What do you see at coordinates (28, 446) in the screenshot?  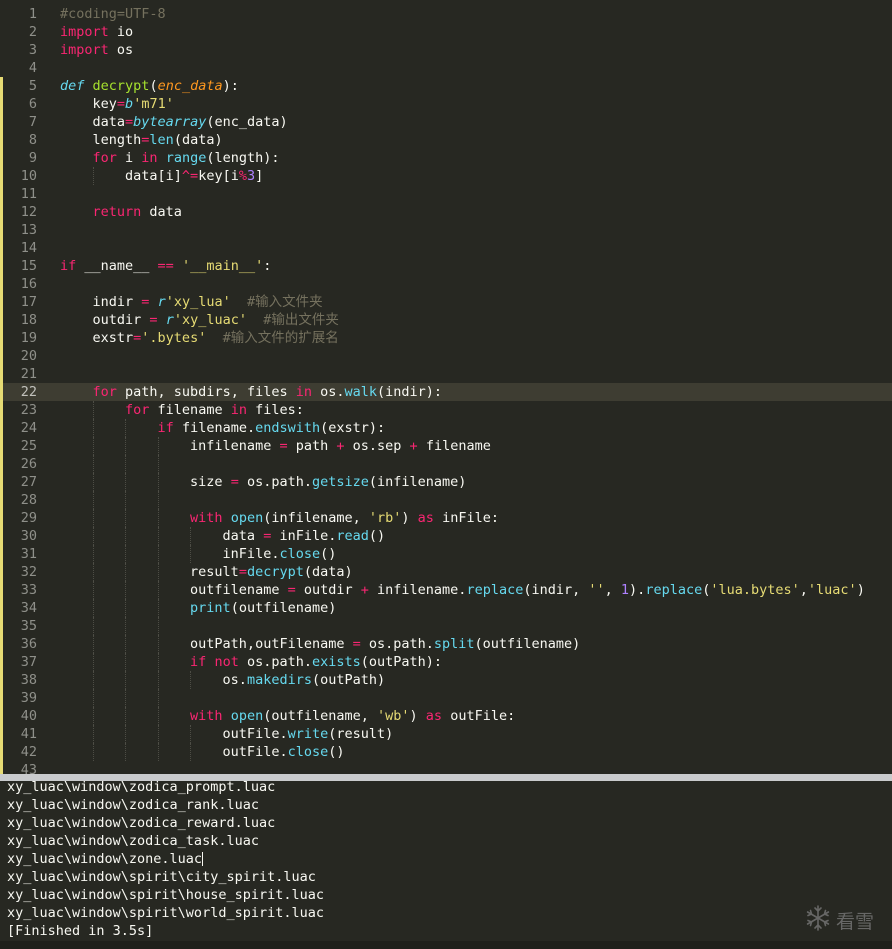 I see `line-number: 25` at bounding box center [28, 446].